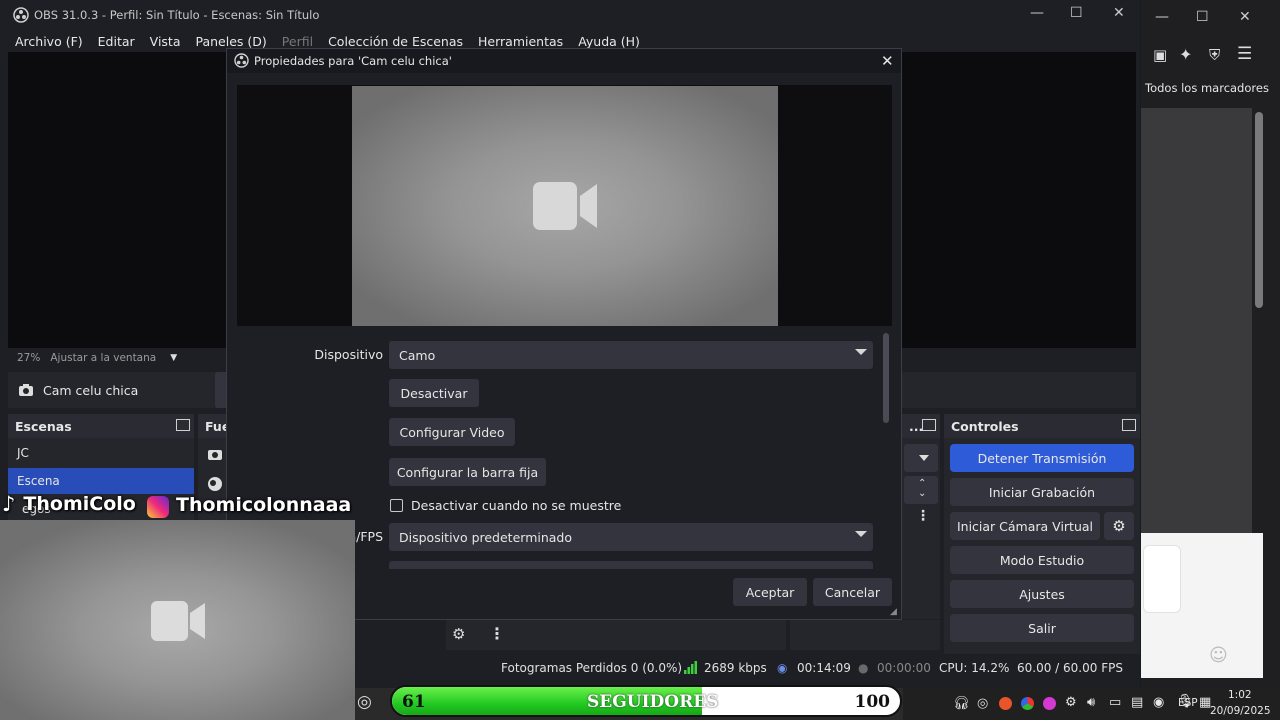 The height and width of the screenshot is (720, 1280). I want to click on menu-coleccion-escenas: Colección de Escenas, so click(395, 41).